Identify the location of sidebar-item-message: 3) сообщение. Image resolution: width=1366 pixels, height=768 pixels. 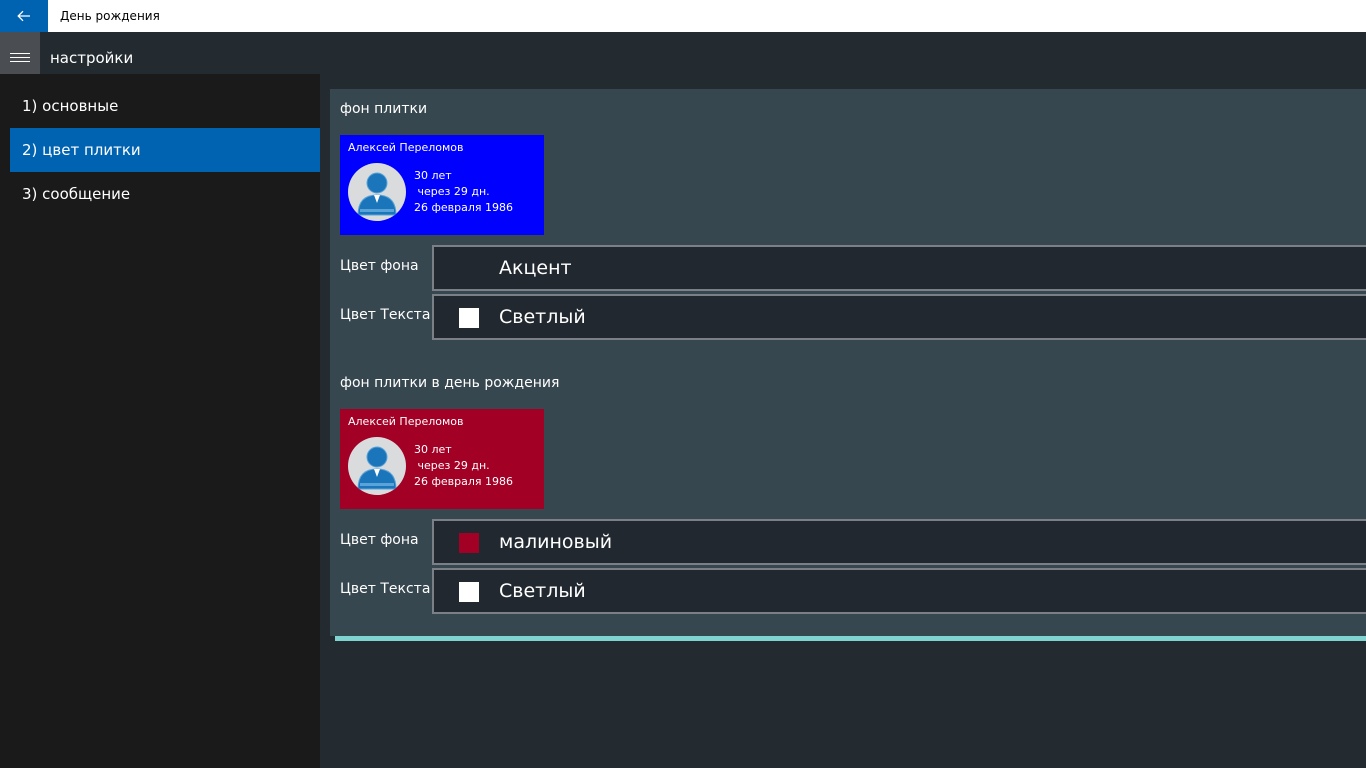
(165, 194).